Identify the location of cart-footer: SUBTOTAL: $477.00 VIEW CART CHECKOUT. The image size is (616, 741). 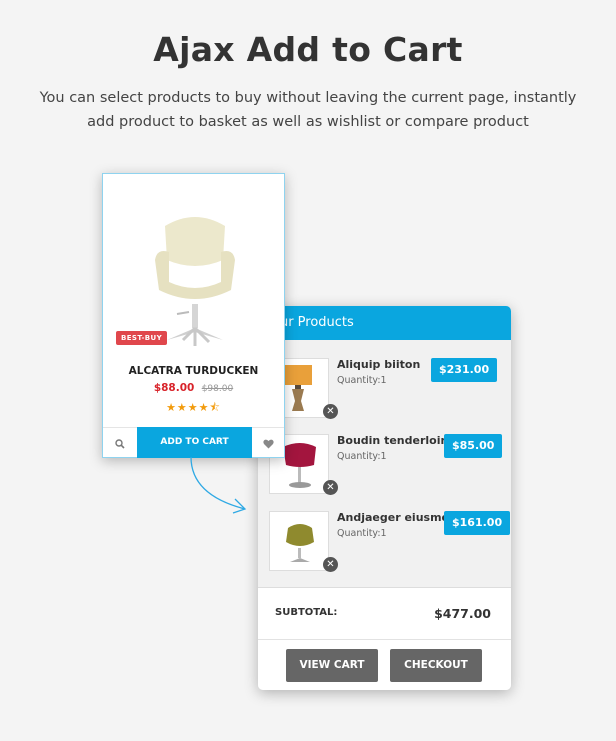
(384, 638).